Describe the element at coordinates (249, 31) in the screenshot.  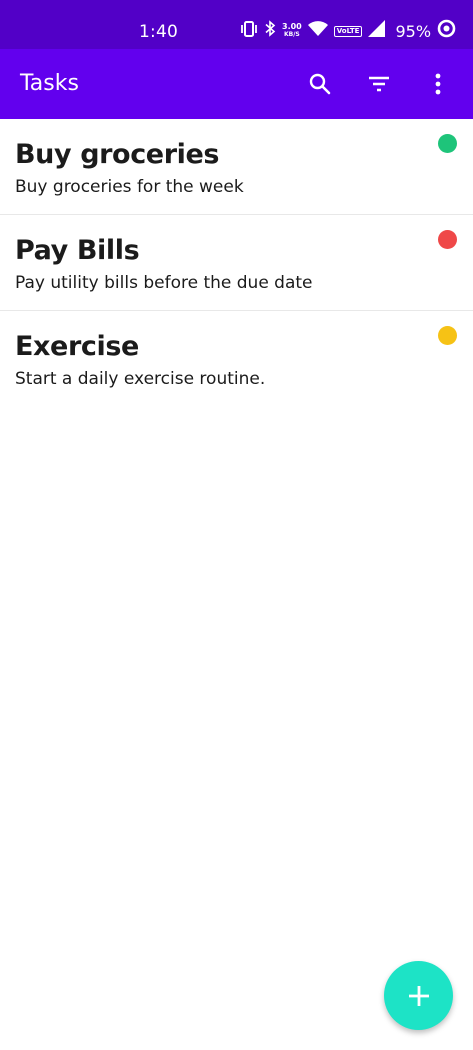
I see `vibrate-icon` at that location.